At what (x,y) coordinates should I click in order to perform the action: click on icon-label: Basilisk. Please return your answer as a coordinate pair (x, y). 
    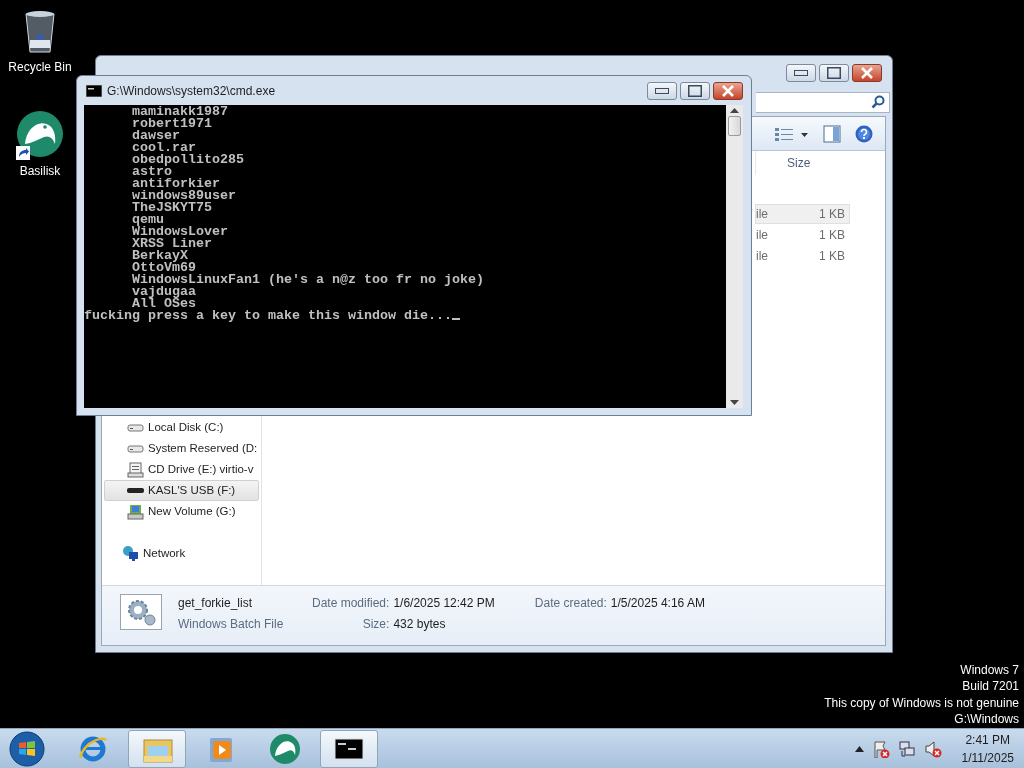
    Looking at the image, I should click on (40, 171).